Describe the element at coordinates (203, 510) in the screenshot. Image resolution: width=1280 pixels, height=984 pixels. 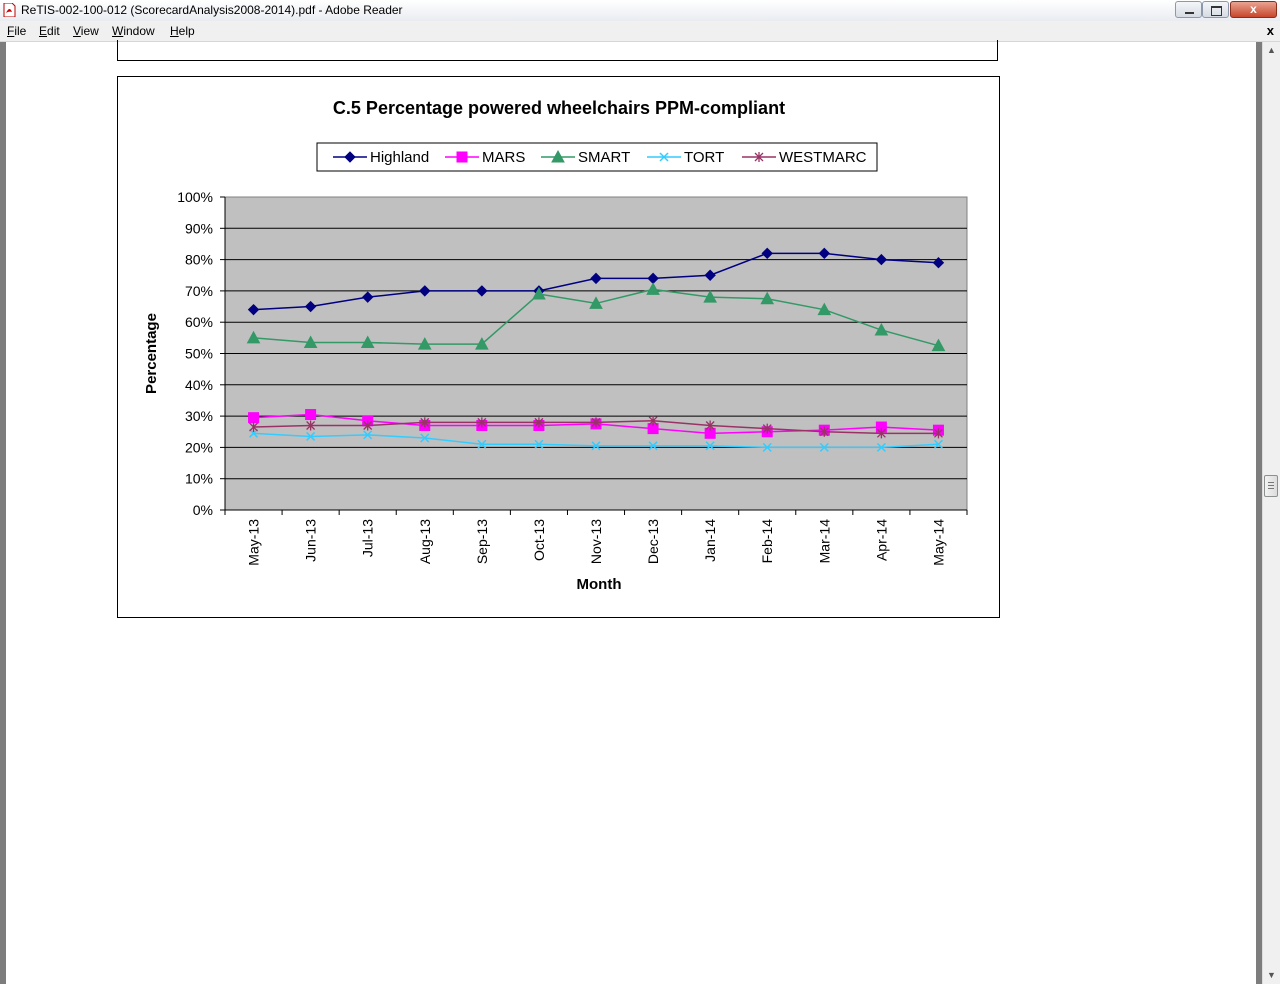
I see `y-tick-label: 0%` at that location.